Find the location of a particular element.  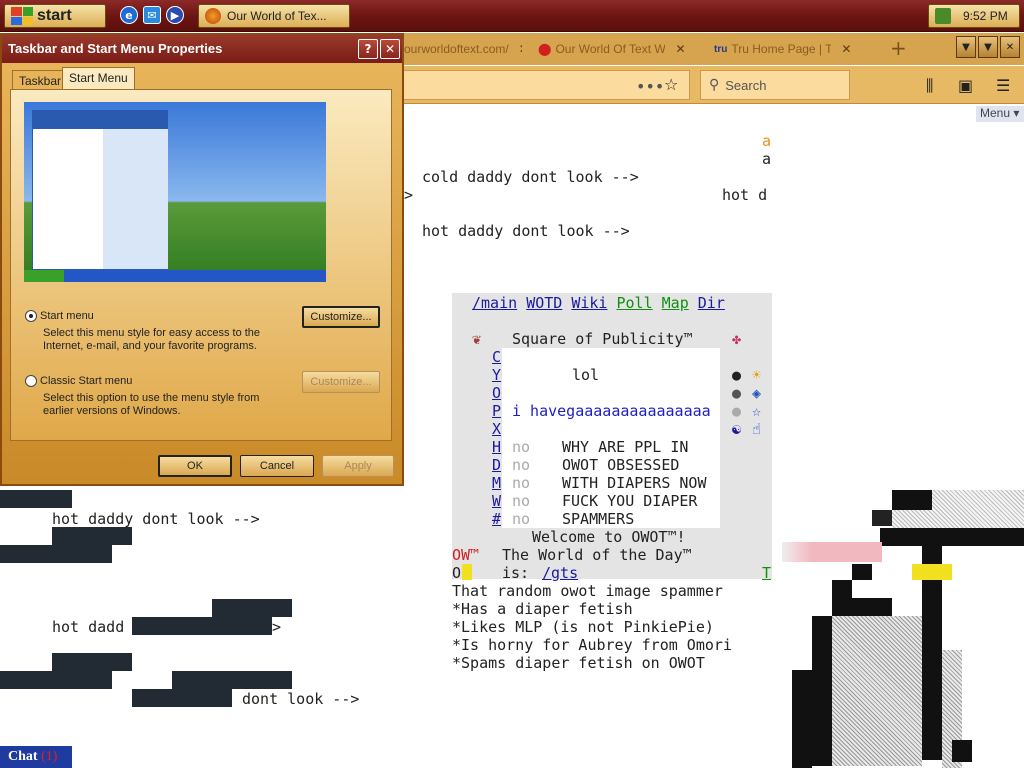

start-menu-radio is located at coordinates (31, 316).